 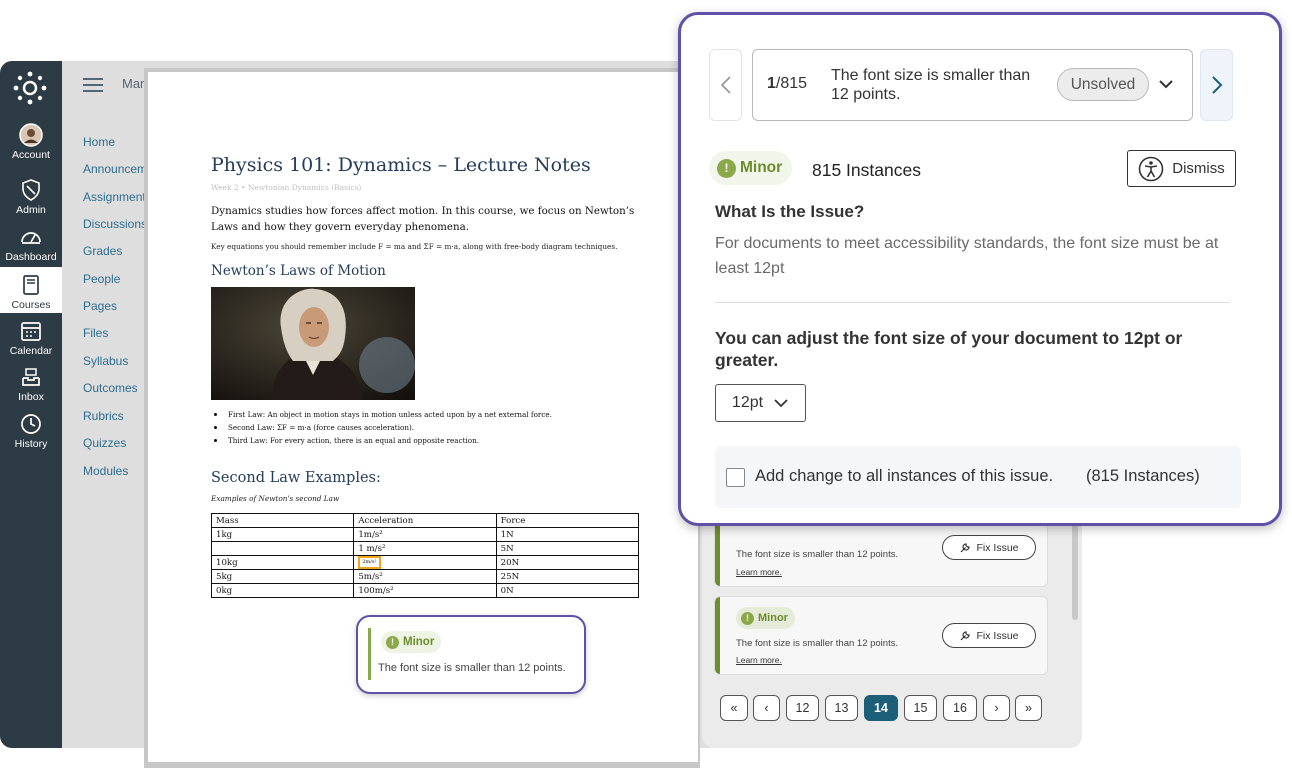 I want to click on issue-counter-current: 1, so click(x=771, y=83).